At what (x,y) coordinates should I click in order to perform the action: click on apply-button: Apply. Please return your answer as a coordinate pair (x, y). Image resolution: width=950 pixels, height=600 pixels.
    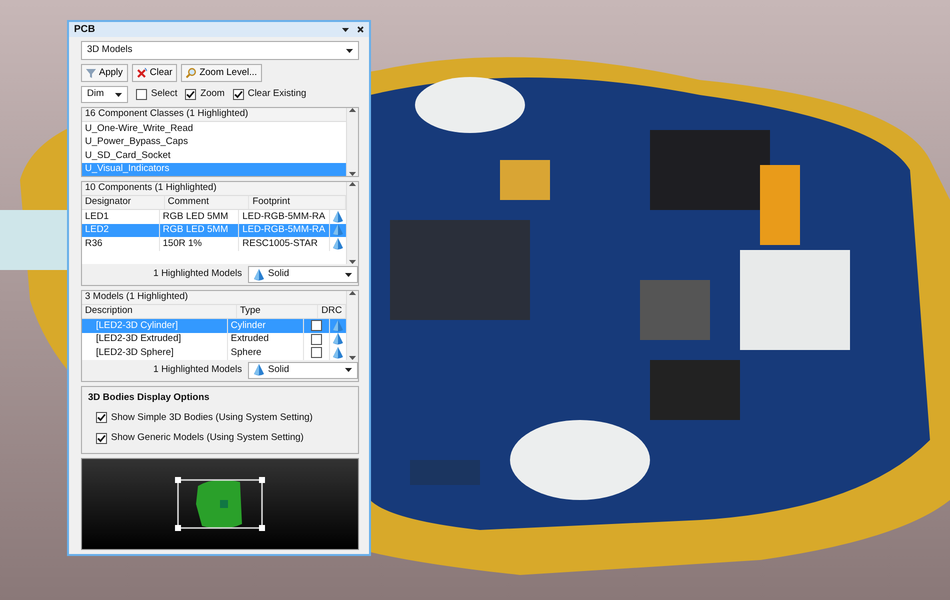
    Looking at the image, I should click on (104, 73).